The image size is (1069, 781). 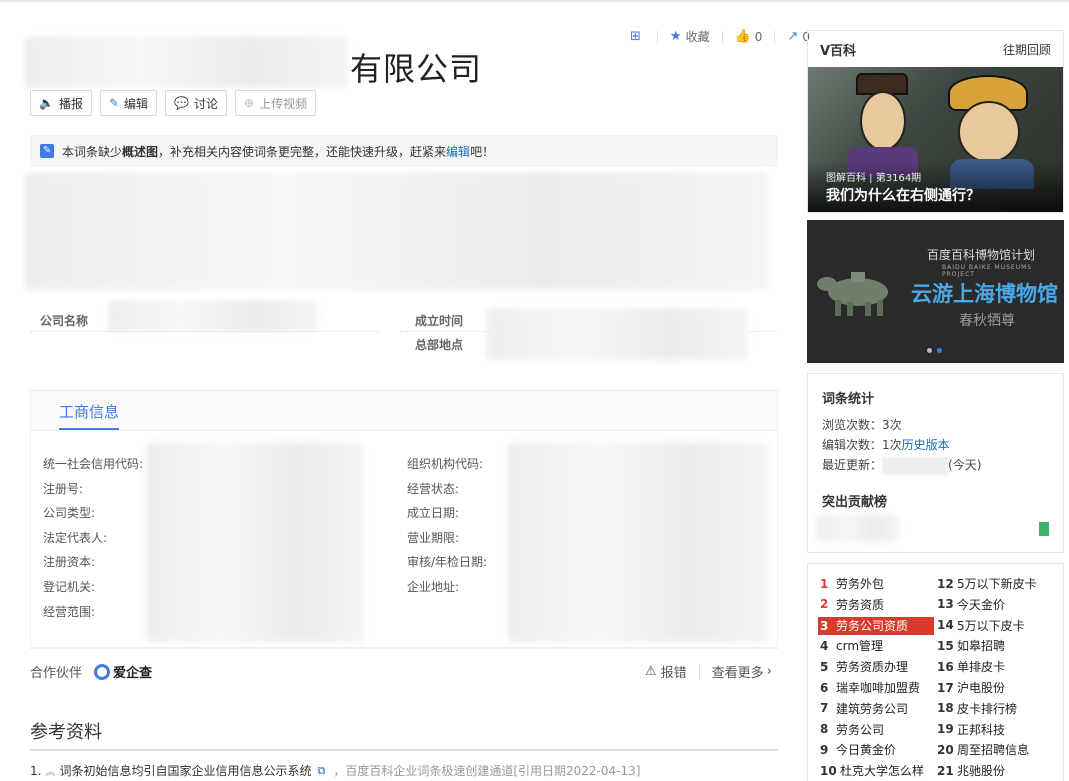 I want to click on hot-search-term: 5万以下皮卡, so click(x=991, y=625).